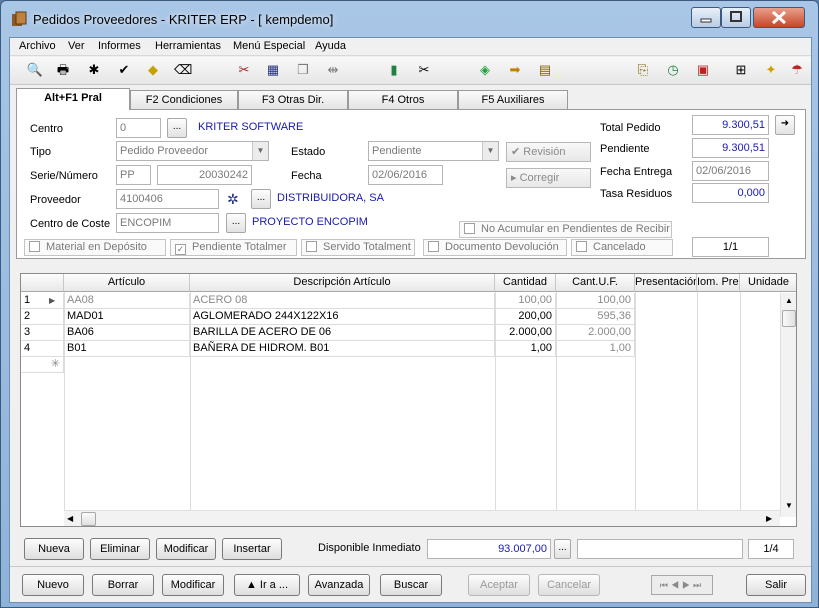 The width and height of the screenshot is (819, 608). Describe the element at coordinates (342, 283) in the screenshot. I see `grid-header-descripcion: Descripción Artículo` at that location.